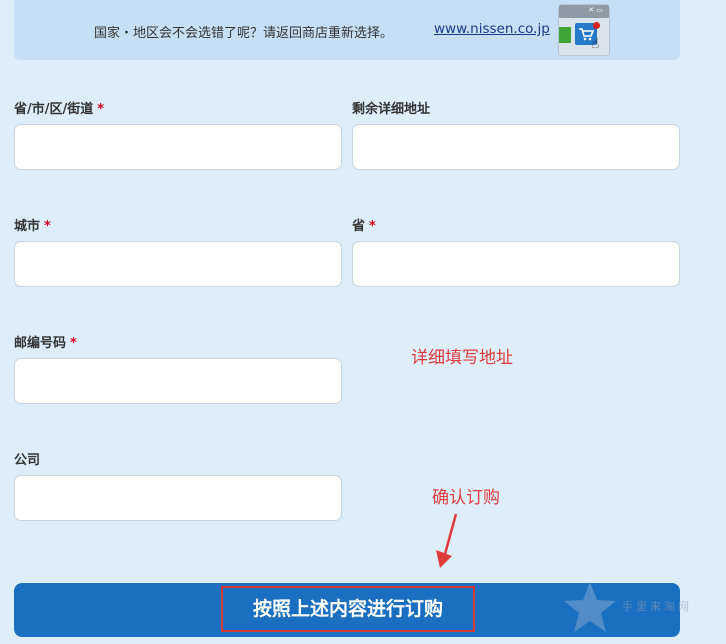 This screenshot has width=726, height=644. What do you see at coordinates (244, 33) in the screenshot?
I see `notice-text: 国家・地区会不会选错了呢？请返回商店重新选择。` at bounding box center [244, 33].